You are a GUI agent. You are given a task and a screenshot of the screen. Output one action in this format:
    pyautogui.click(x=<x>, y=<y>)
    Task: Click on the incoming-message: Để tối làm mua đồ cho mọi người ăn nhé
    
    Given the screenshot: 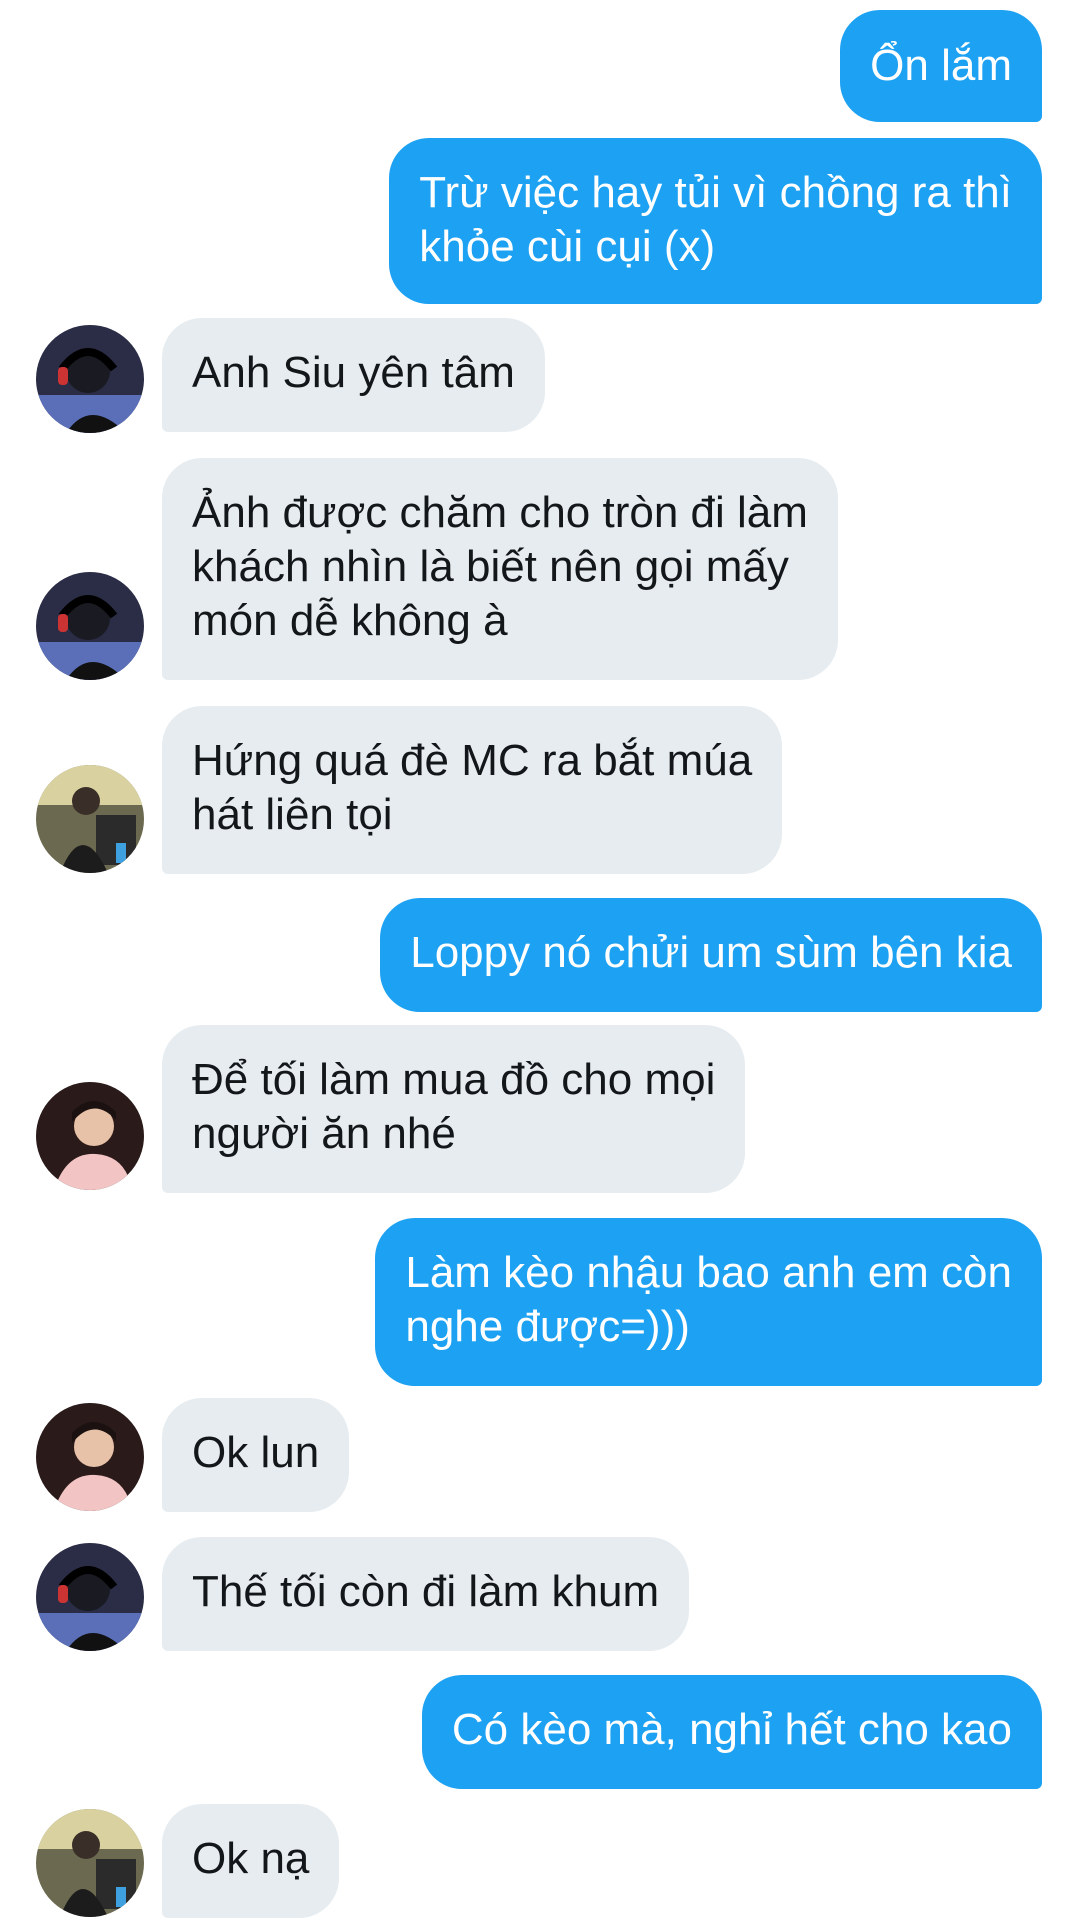 What is the action you would take?
    pyautogui.click(x=454, y=1109)
    